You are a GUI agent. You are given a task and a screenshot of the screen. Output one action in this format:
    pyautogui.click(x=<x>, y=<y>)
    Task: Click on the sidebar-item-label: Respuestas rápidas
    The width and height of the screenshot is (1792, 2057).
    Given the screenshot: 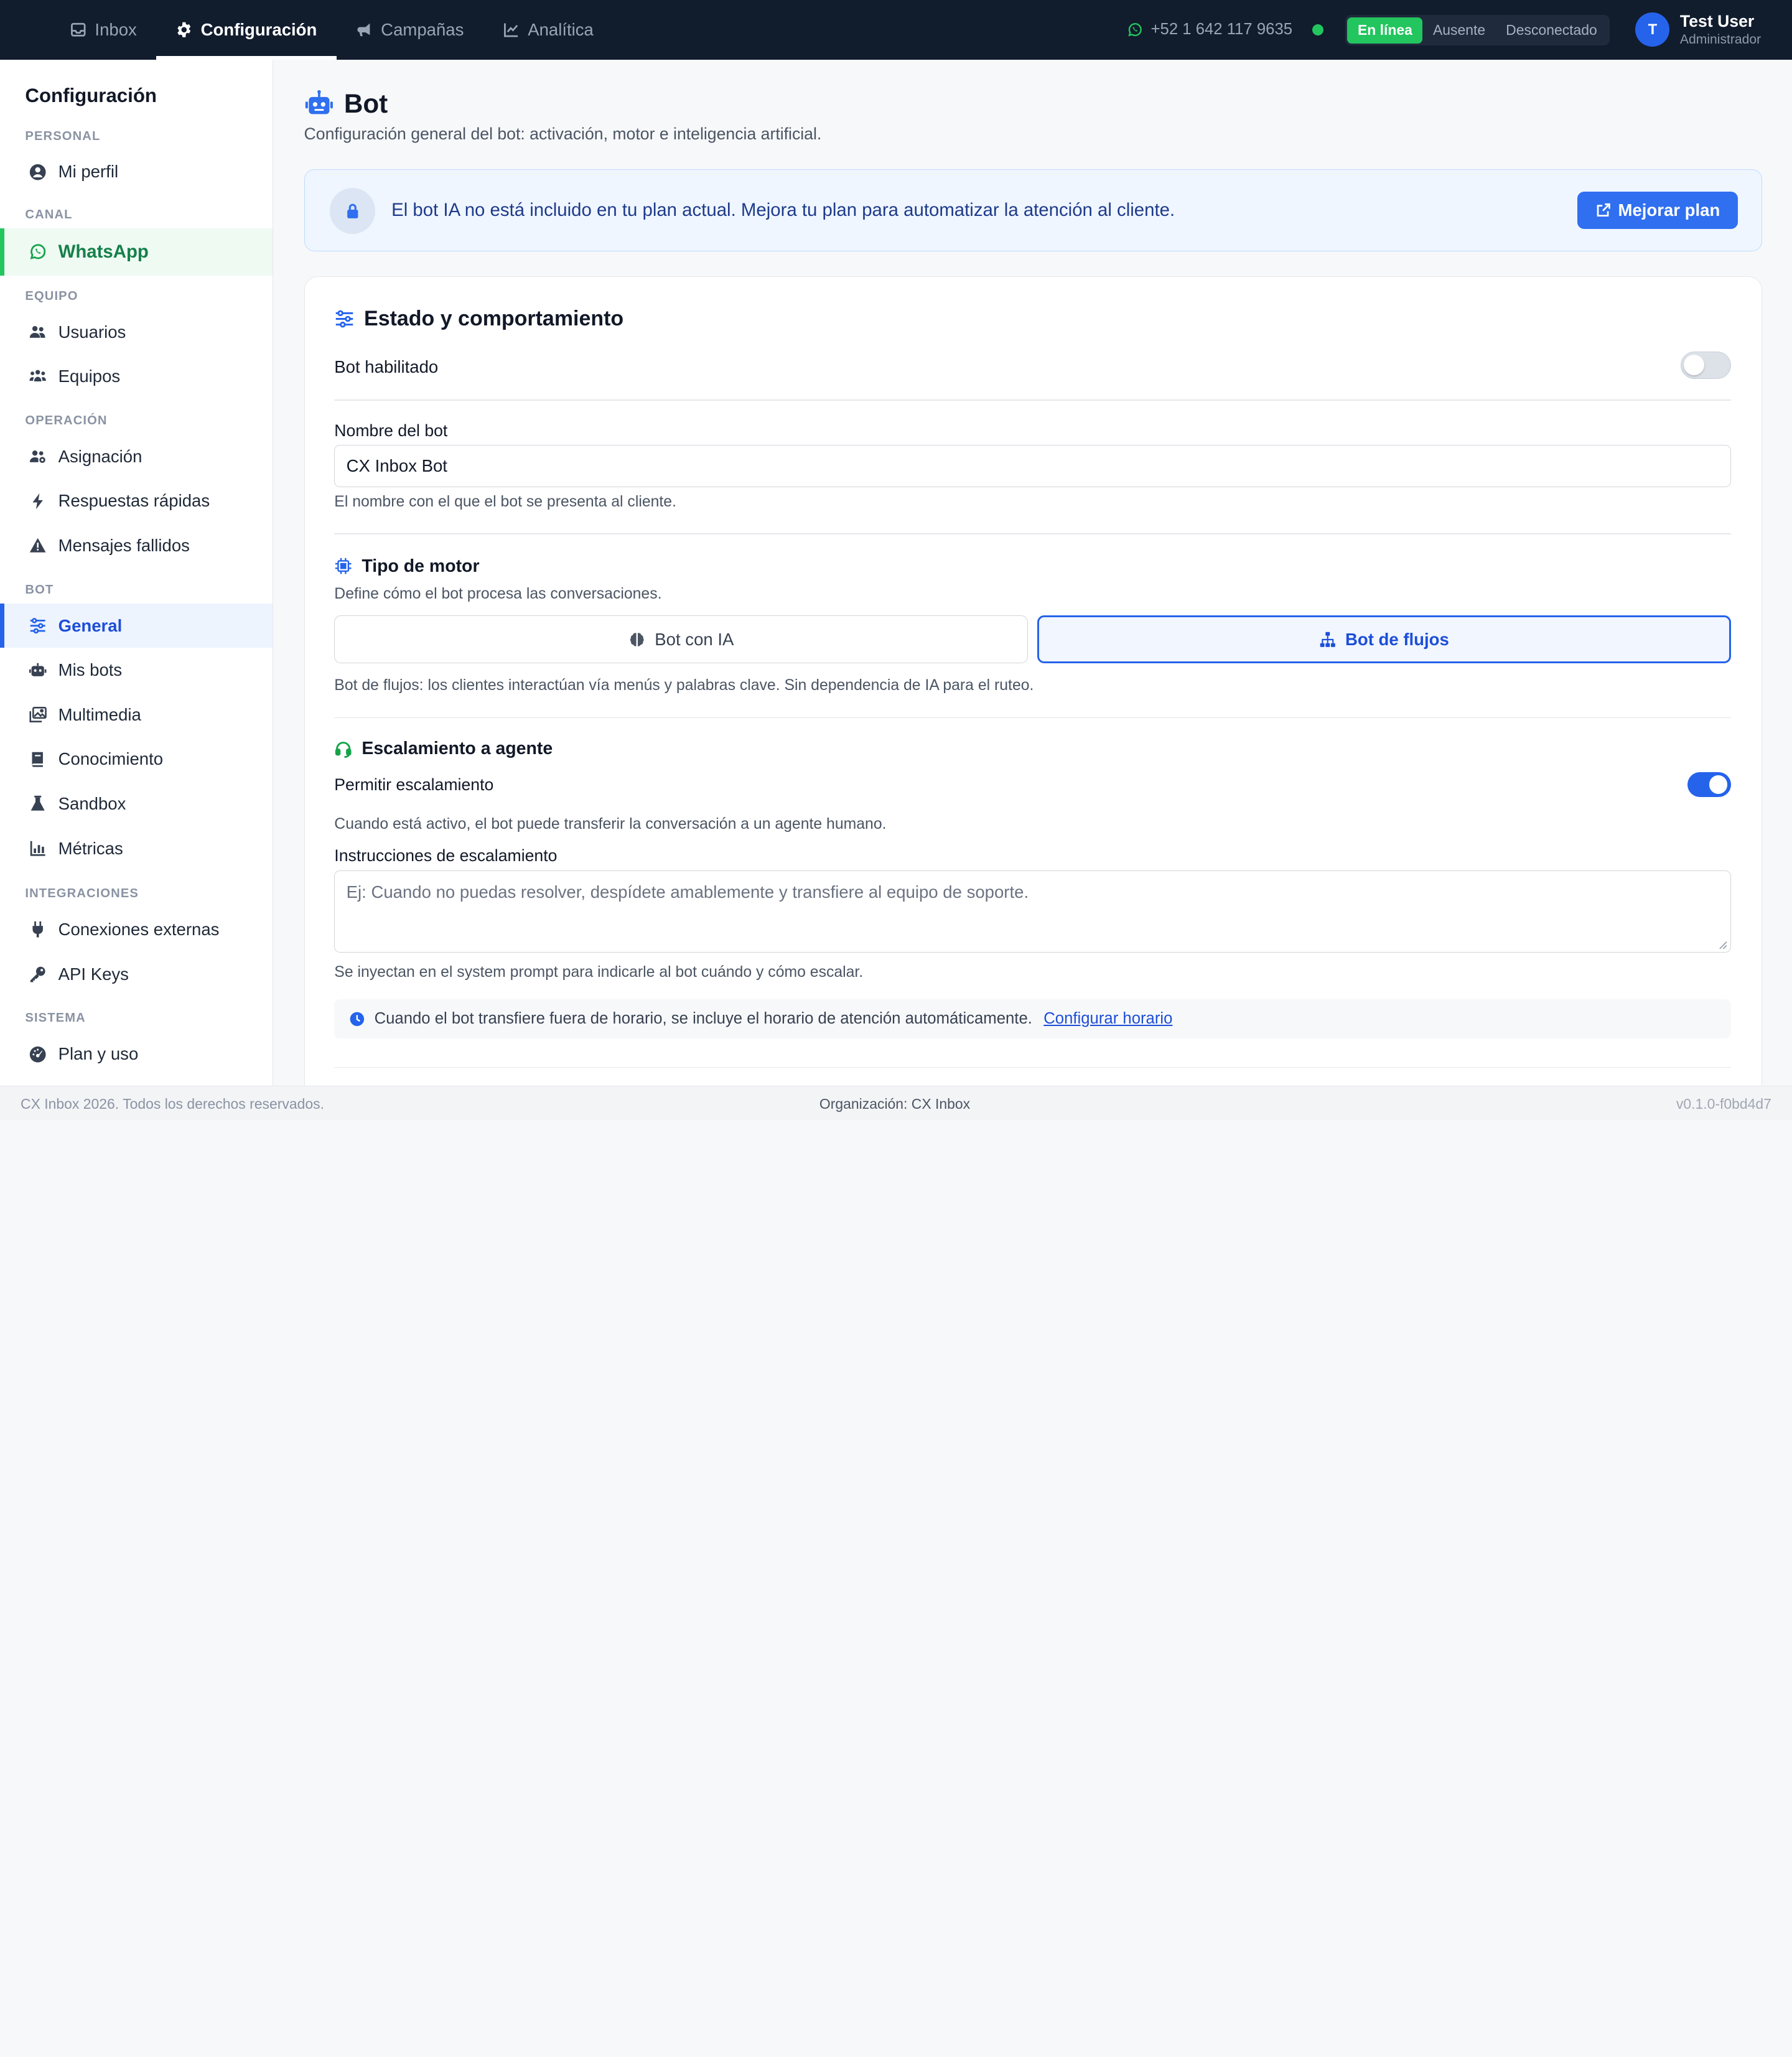 What is the action you would take?
    pyautogui.click(x=134, y=501)
    